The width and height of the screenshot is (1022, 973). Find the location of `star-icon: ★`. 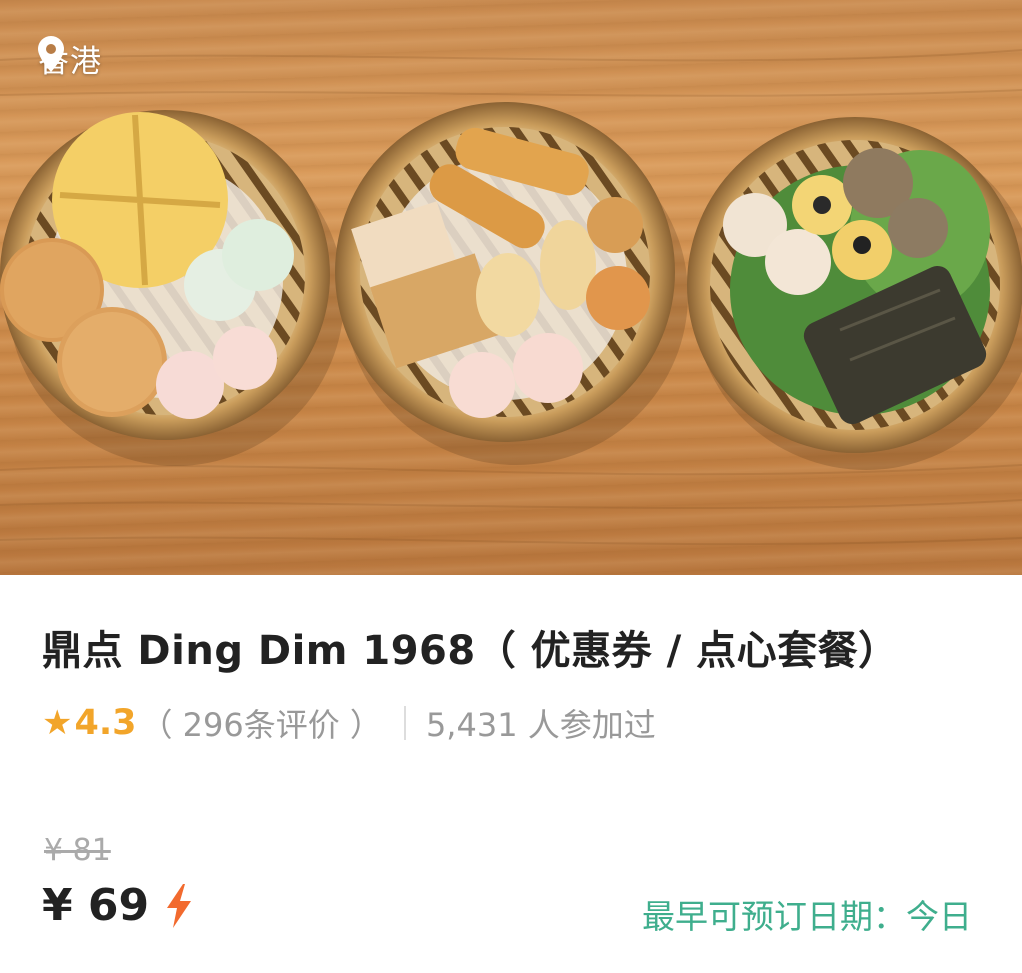

star-icon: ★ is located at coordinates (57, 723).